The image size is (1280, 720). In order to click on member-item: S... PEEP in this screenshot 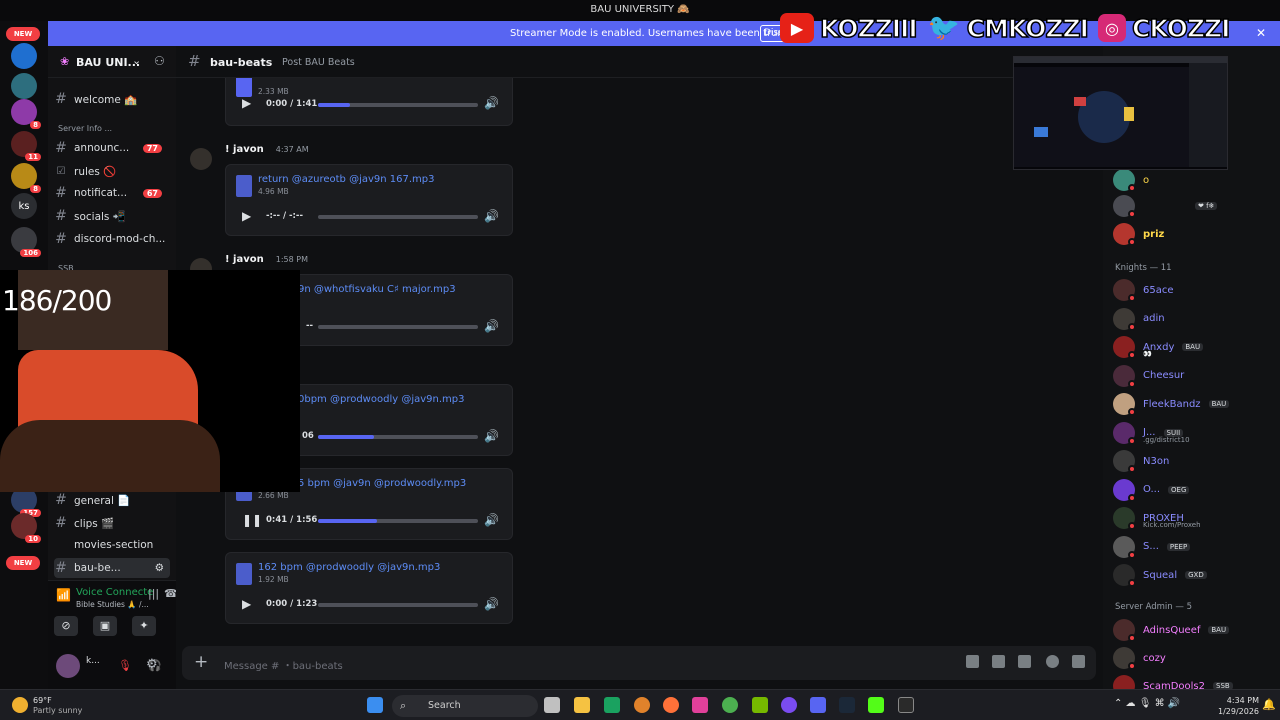, I will do `click(1193, 547)`.